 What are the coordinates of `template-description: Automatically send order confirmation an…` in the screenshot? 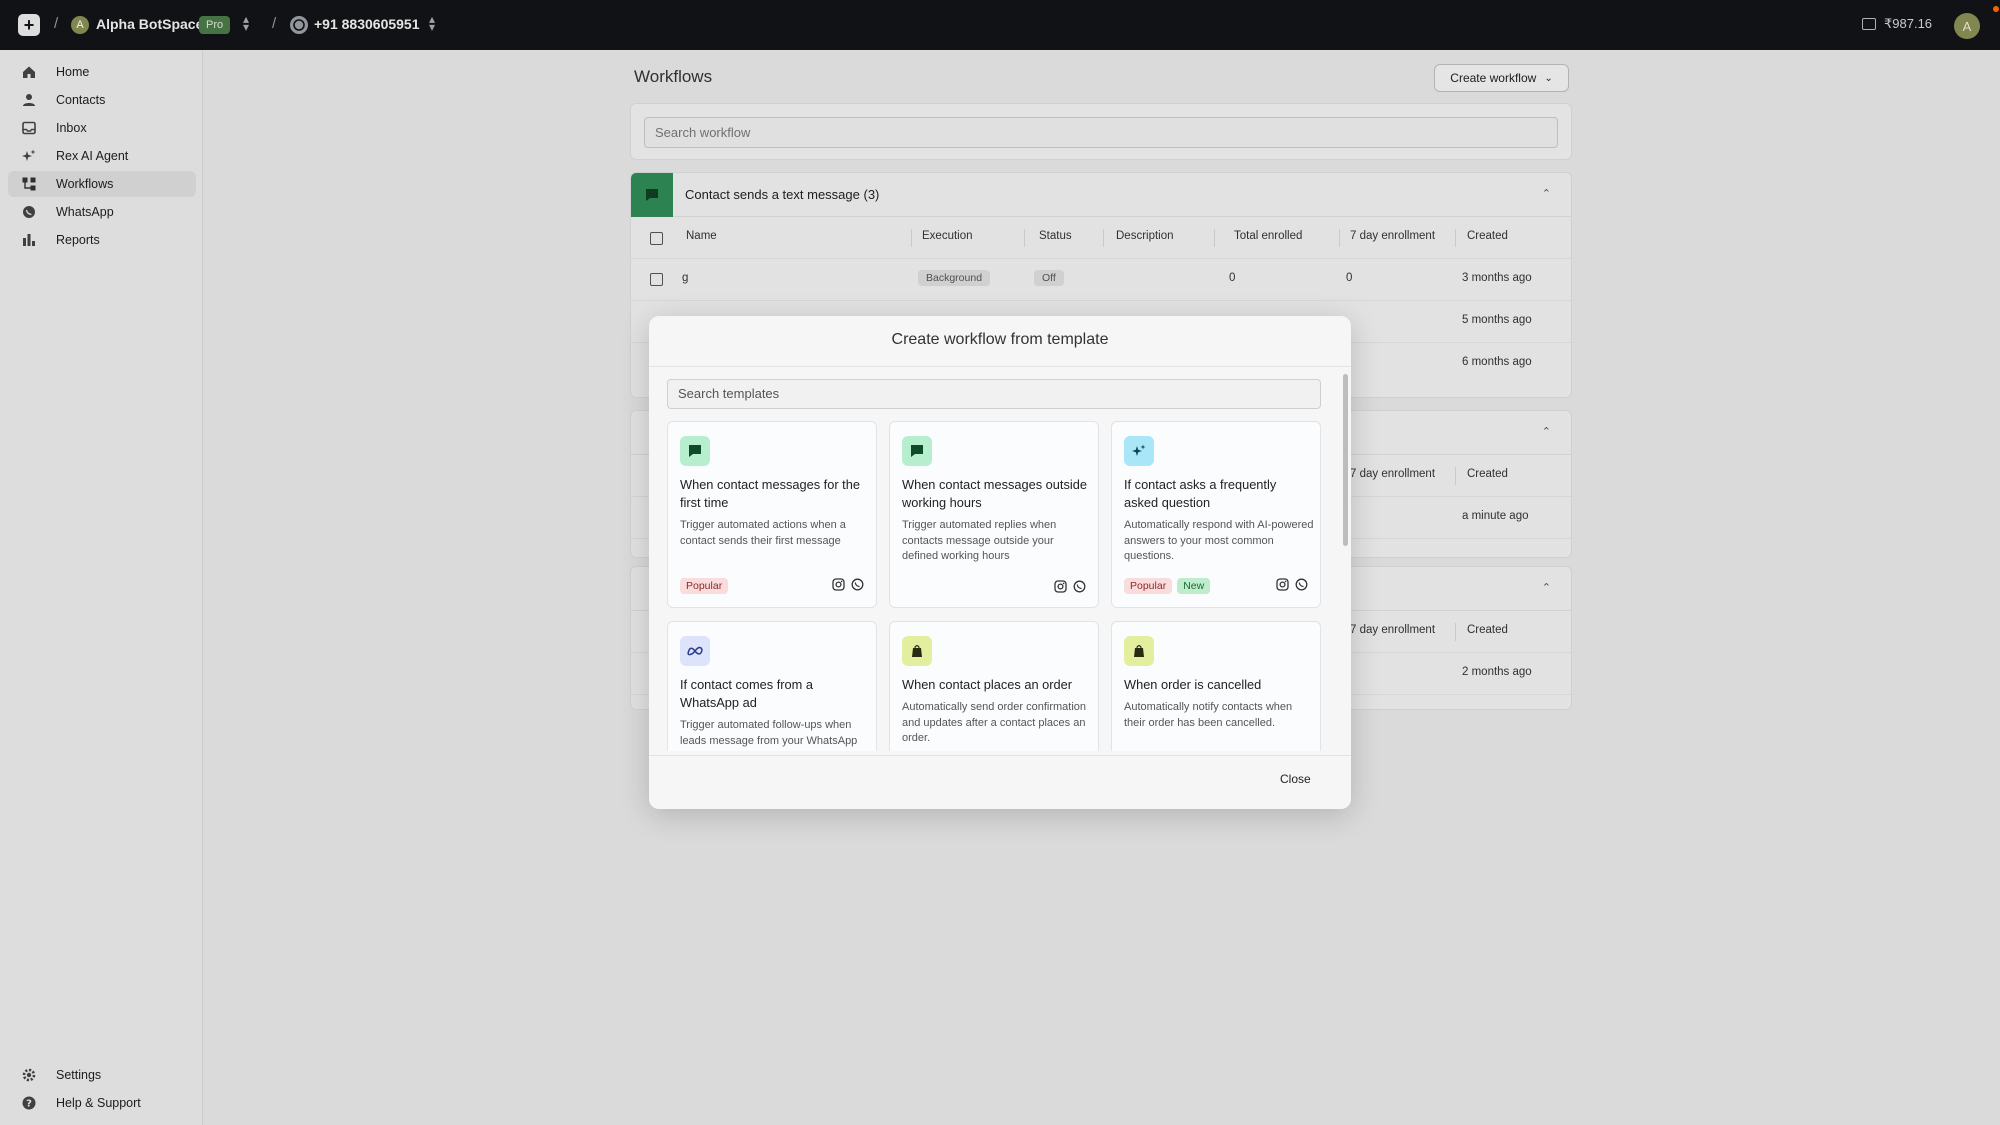 It's located at (994, 722).